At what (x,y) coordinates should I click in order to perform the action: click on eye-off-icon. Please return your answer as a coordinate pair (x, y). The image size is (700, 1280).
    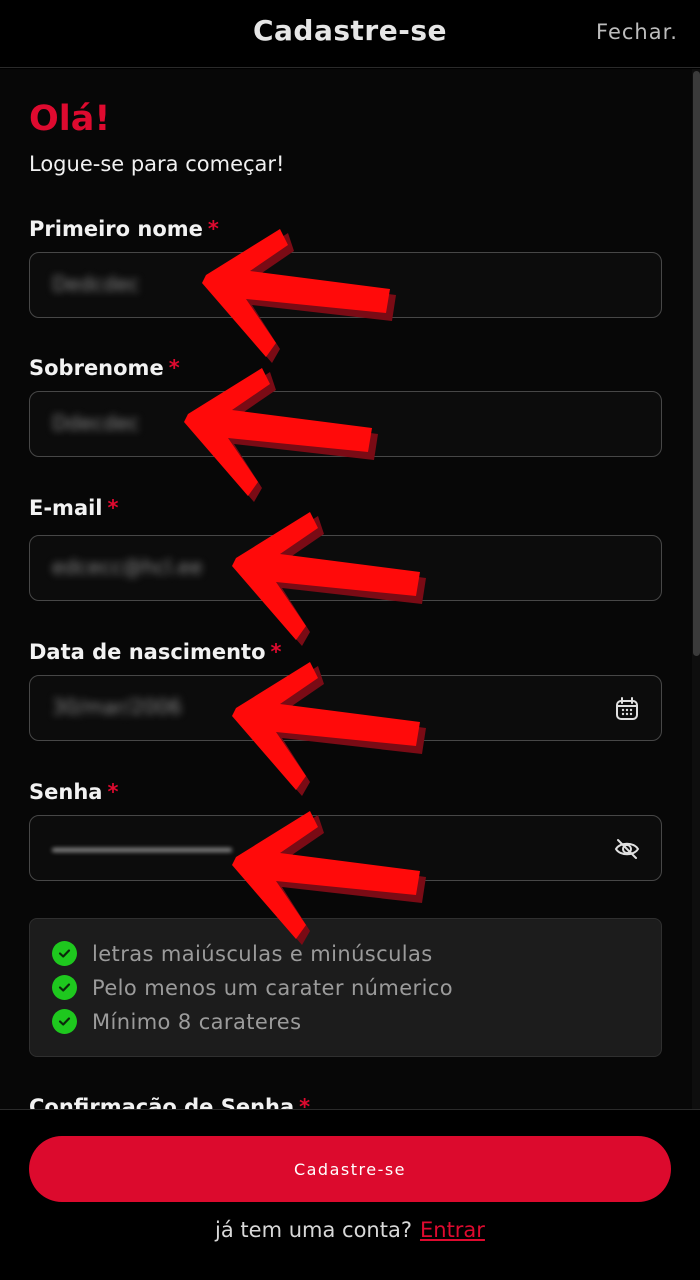
    Looking at the image, I should click on (627, 849).